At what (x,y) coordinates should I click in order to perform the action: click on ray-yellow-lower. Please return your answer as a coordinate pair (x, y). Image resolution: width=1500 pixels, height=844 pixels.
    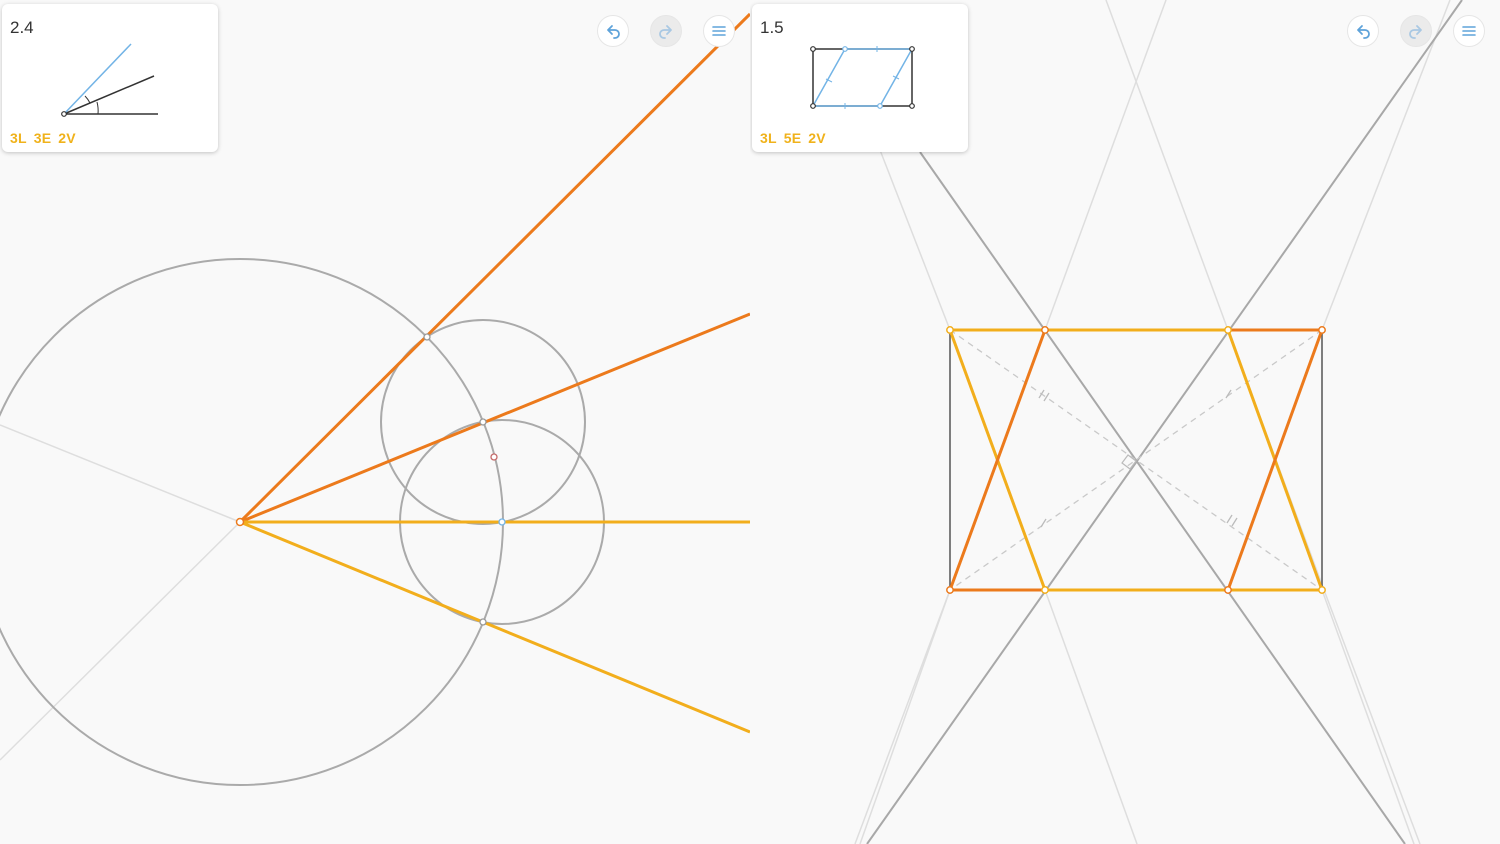
    Looking at the image, I should click on (494, 627).